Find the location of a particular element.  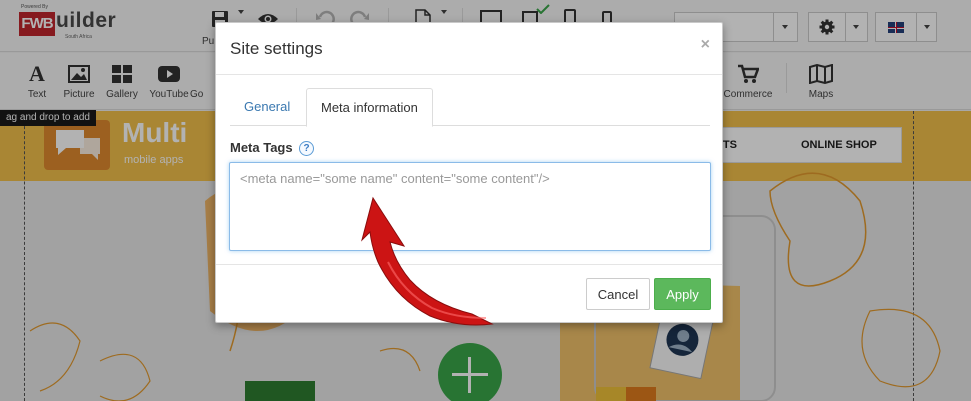

cancel-button: Cancel is located at coordinates (618, 294).